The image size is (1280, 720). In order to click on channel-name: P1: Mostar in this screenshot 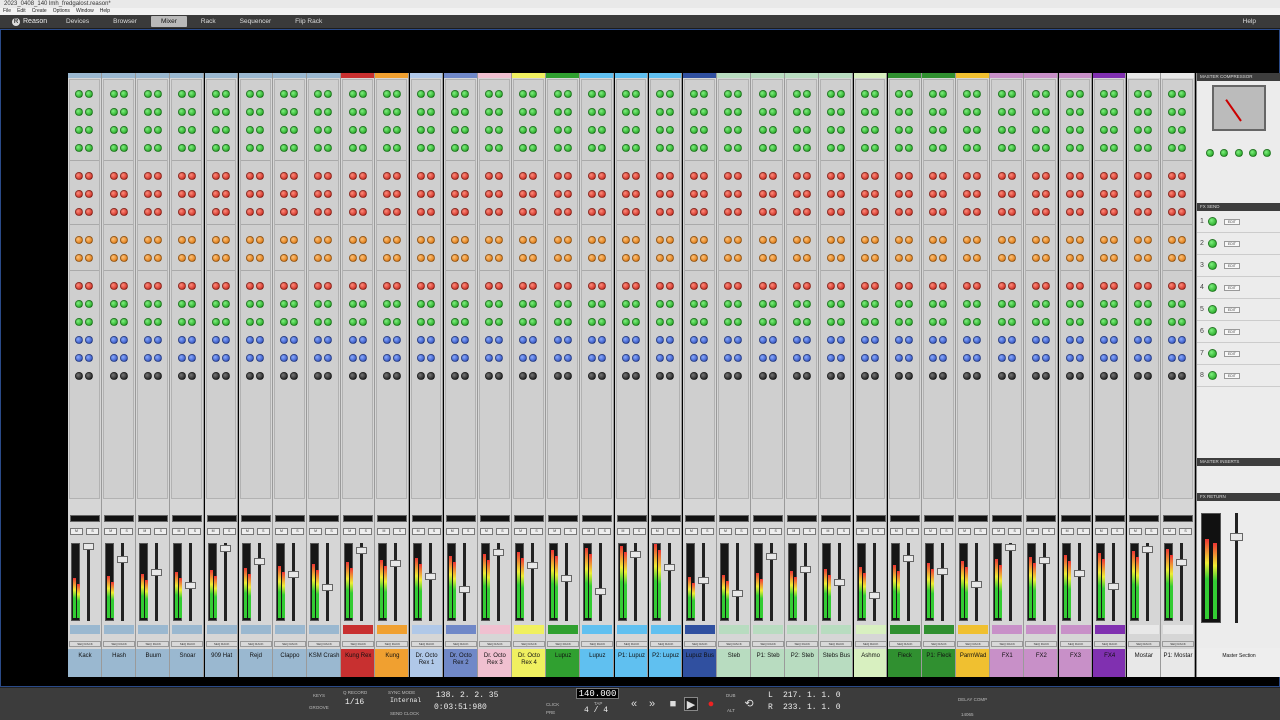, I will do `click(1177, 663)`.